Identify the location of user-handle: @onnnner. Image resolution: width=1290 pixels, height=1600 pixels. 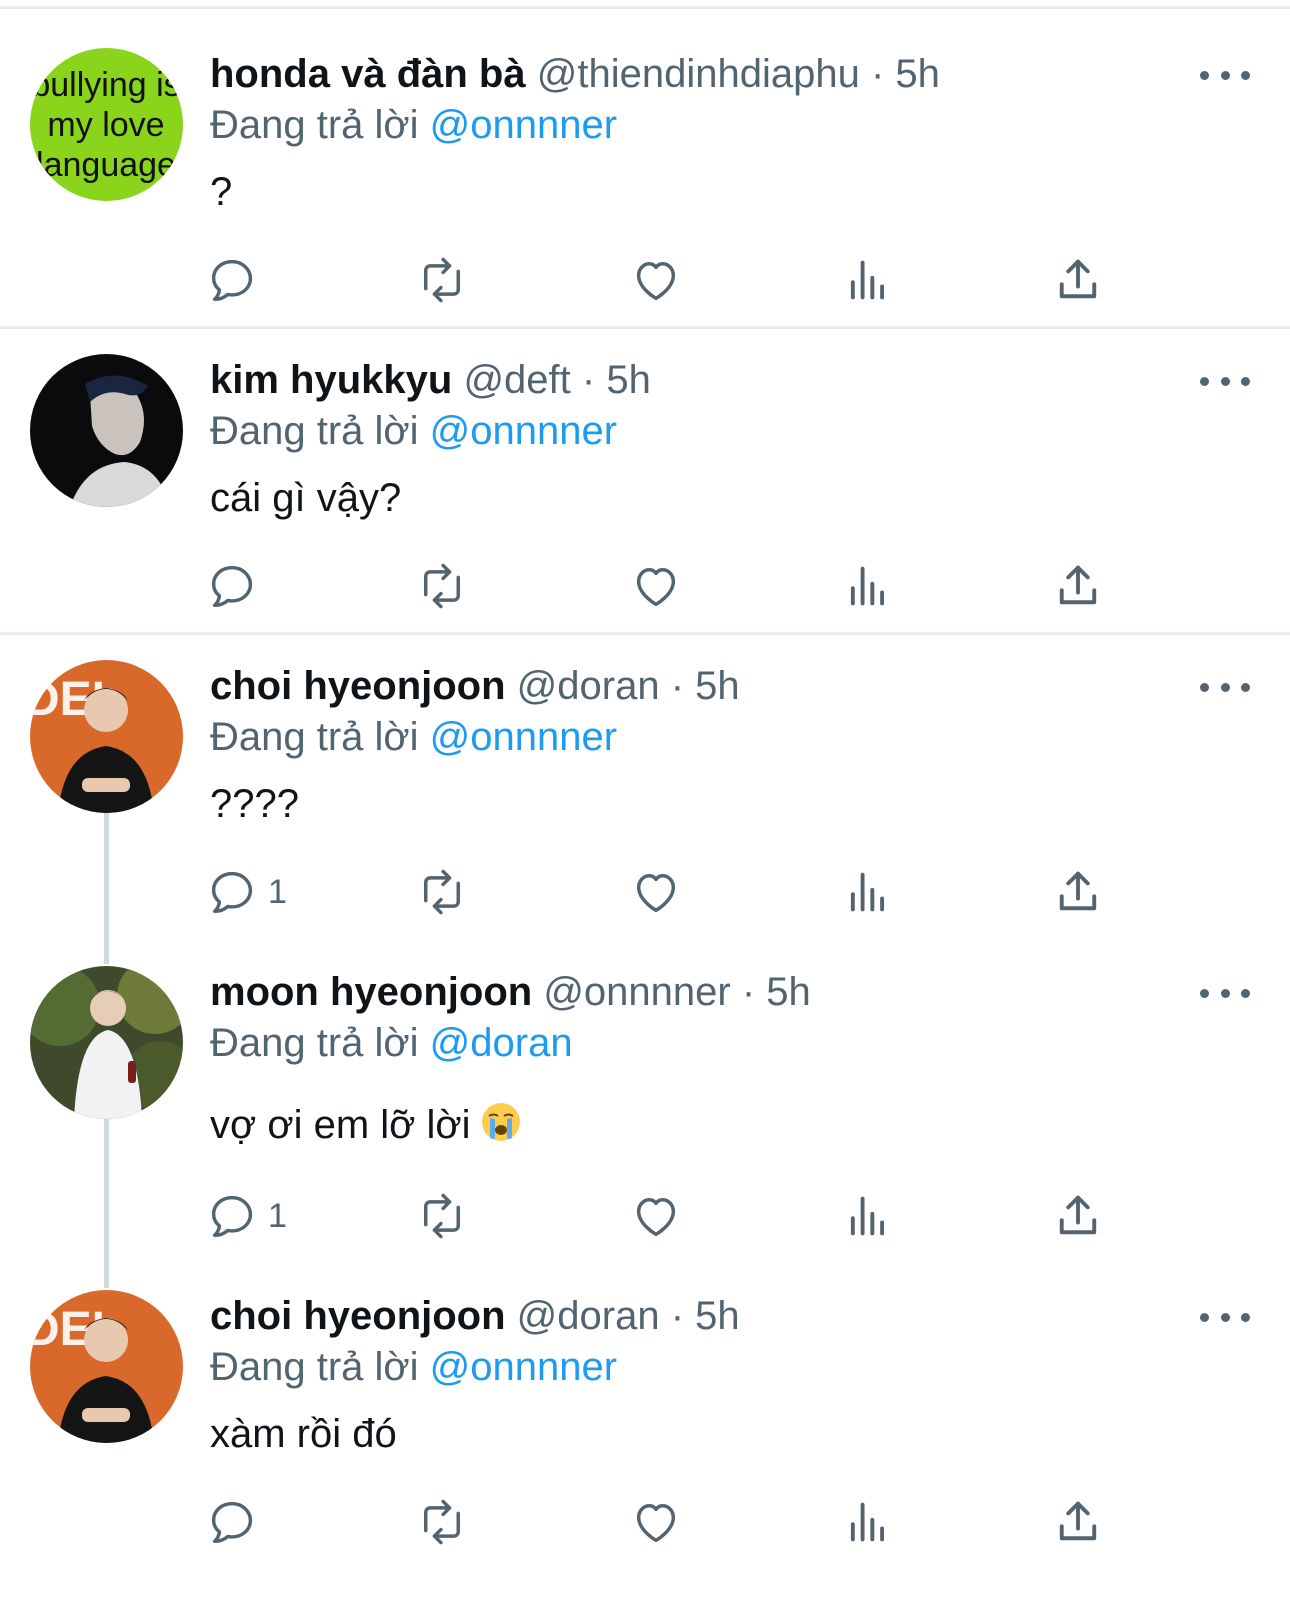
(636, 992).